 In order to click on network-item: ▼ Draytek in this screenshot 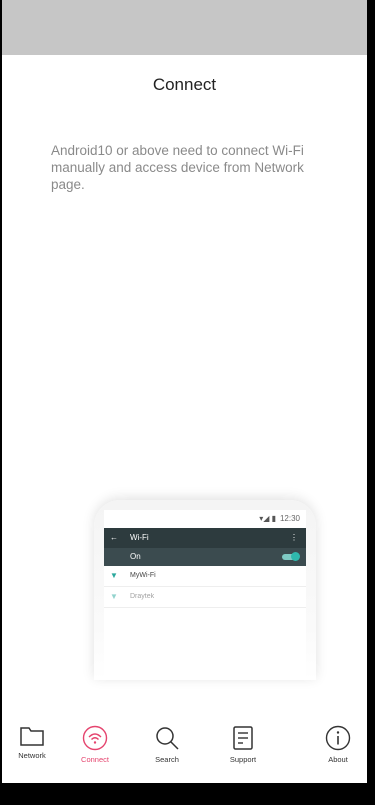, I will do `click(205, 597)`.